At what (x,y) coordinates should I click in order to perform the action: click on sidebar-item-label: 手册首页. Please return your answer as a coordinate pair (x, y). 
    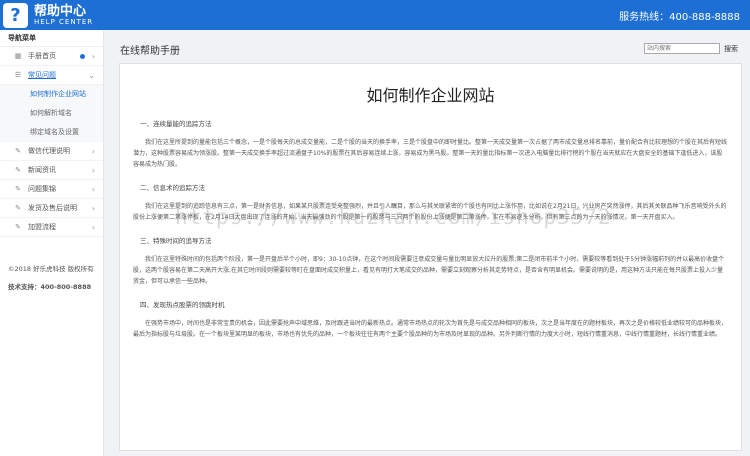
    Looking at the image, I should click on (42, 56).